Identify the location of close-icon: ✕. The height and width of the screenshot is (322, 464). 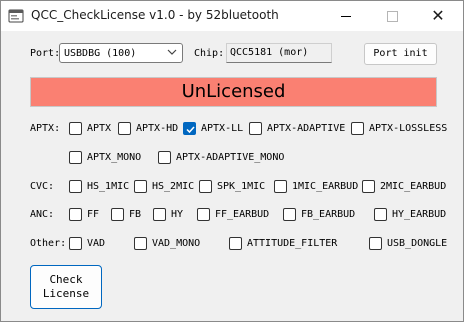
(438, 15).